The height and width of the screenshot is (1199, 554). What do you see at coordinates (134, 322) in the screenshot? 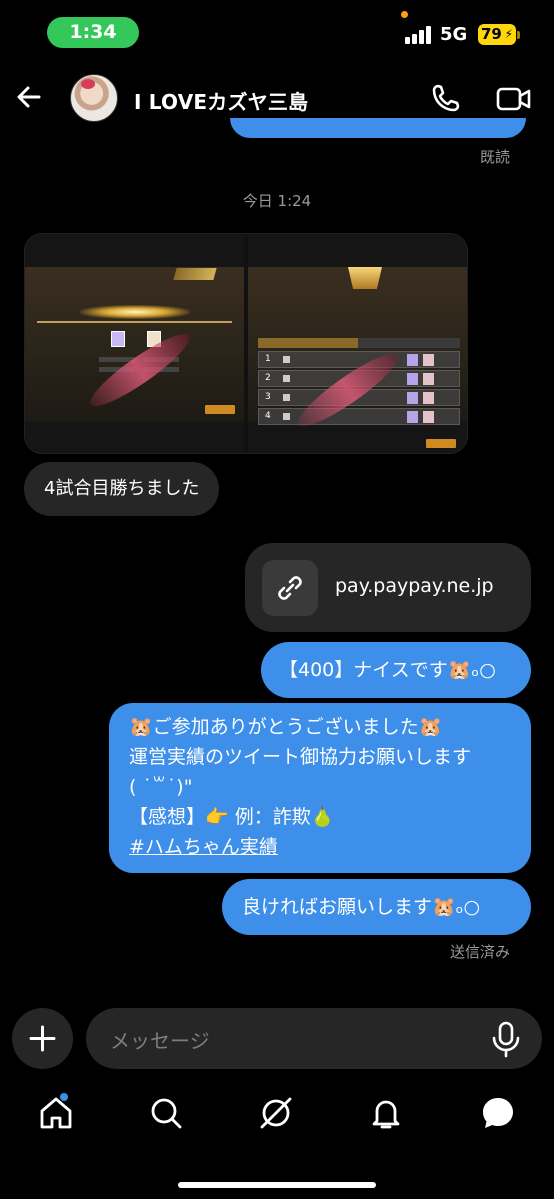
I see `divider` at bounding box center [134, 322].